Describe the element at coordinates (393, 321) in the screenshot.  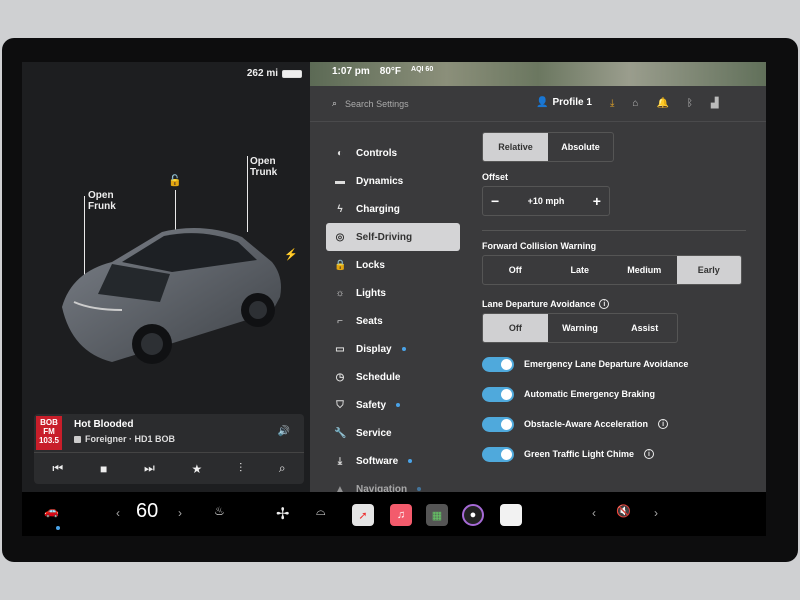
I see `nav-item-seats: ⌐ Seats` at that location.